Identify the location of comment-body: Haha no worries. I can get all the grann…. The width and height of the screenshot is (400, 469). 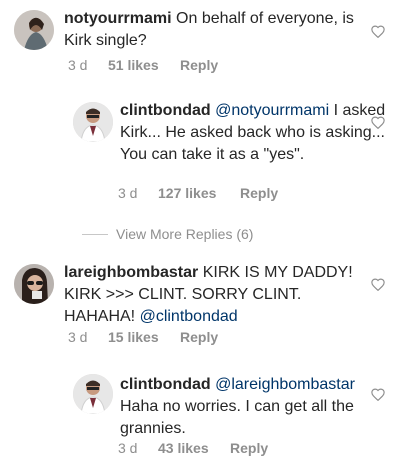
(237, 417).